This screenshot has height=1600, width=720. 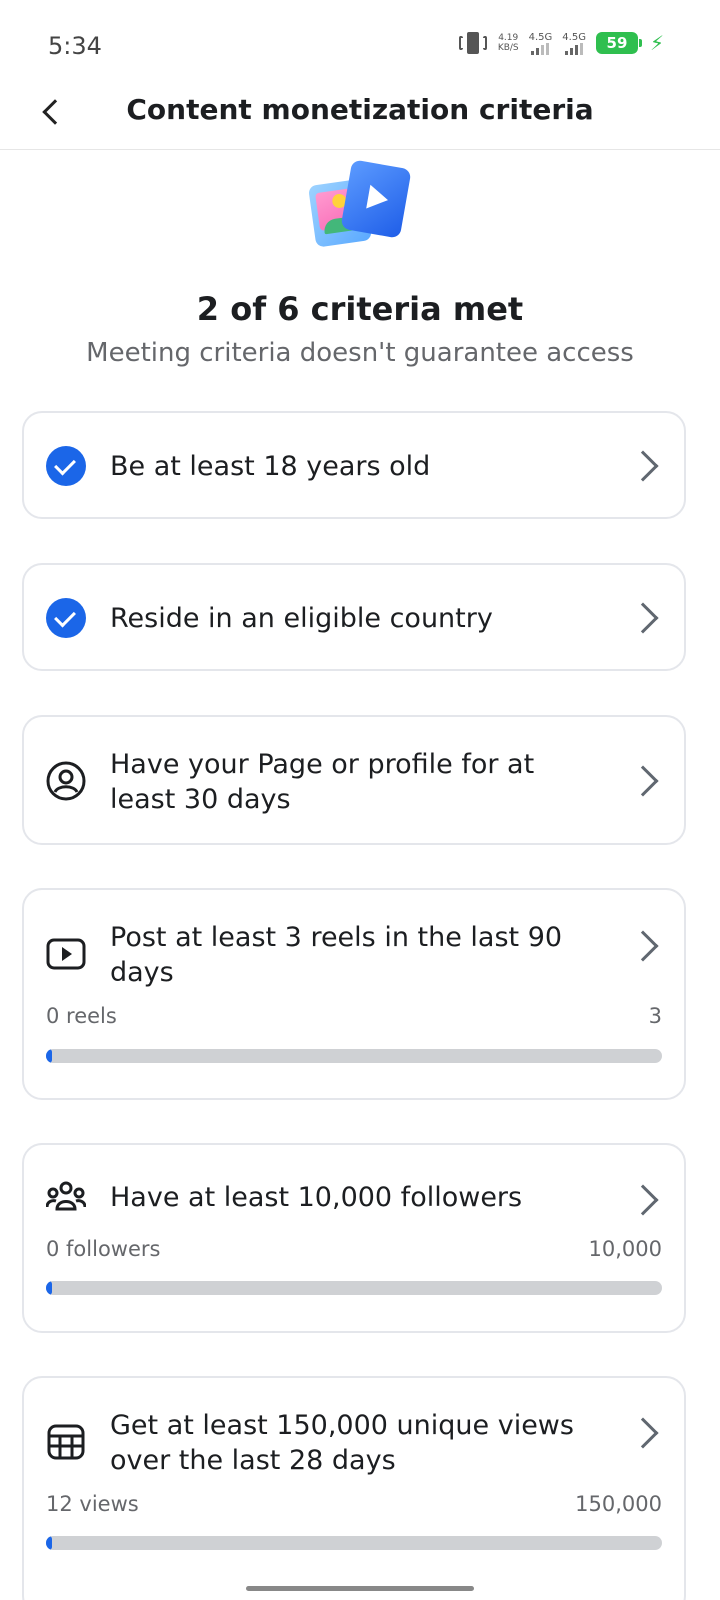 I want to click on people-icon, so click(x=66, y=1199).